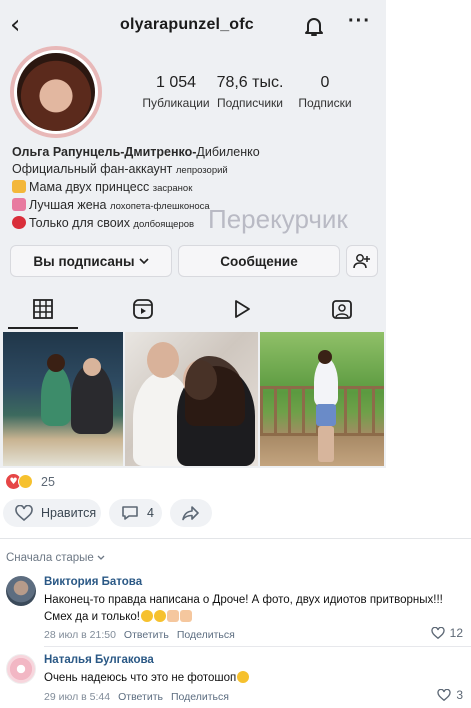 This screenshot has width=471, height=708. What do you see at coordinates (15, 25) in the screenshot?
I see `back-arrow-icon: ‹` at bounding box center [15, 25].